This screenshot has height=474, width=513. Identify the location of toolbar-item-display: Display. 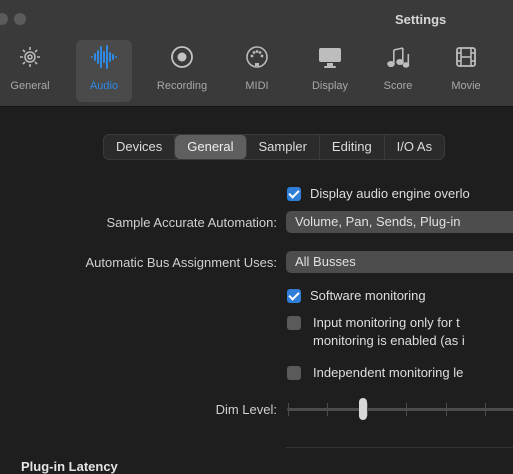
(330, 71).